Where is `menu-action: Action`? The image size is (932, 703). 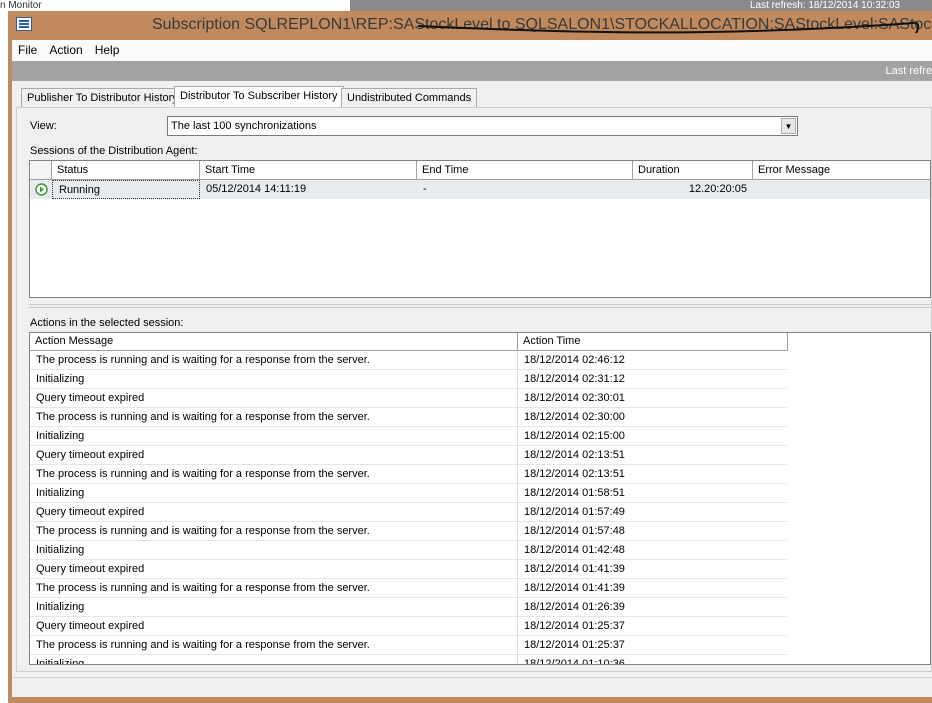 menu-action: Action is located at coordinates (65, 48).